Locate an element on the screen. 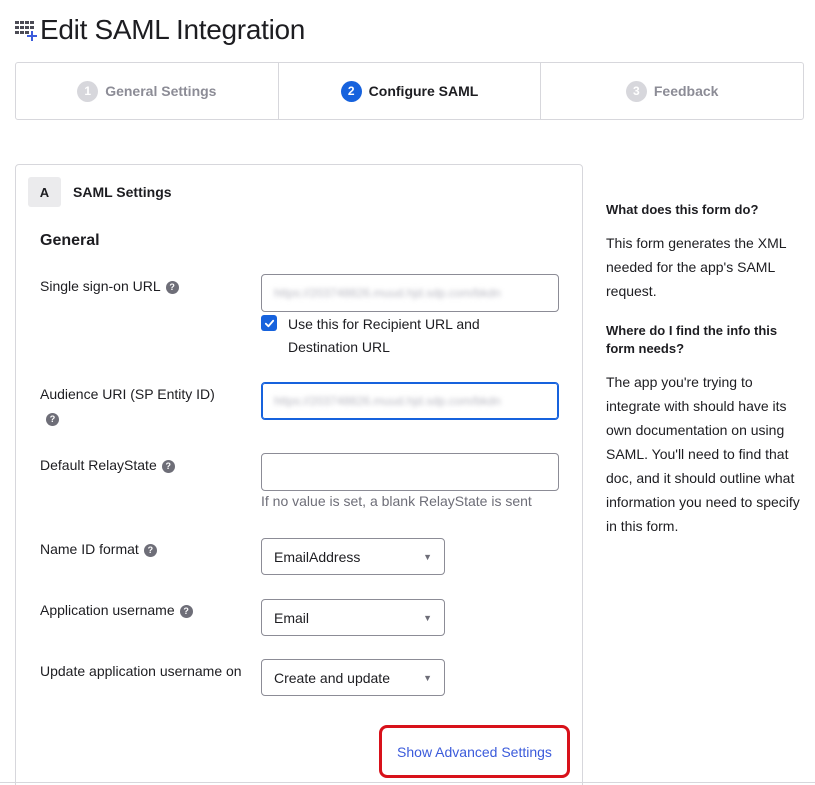  card-header: A SAML Settings is located at coordinates (100, 192).